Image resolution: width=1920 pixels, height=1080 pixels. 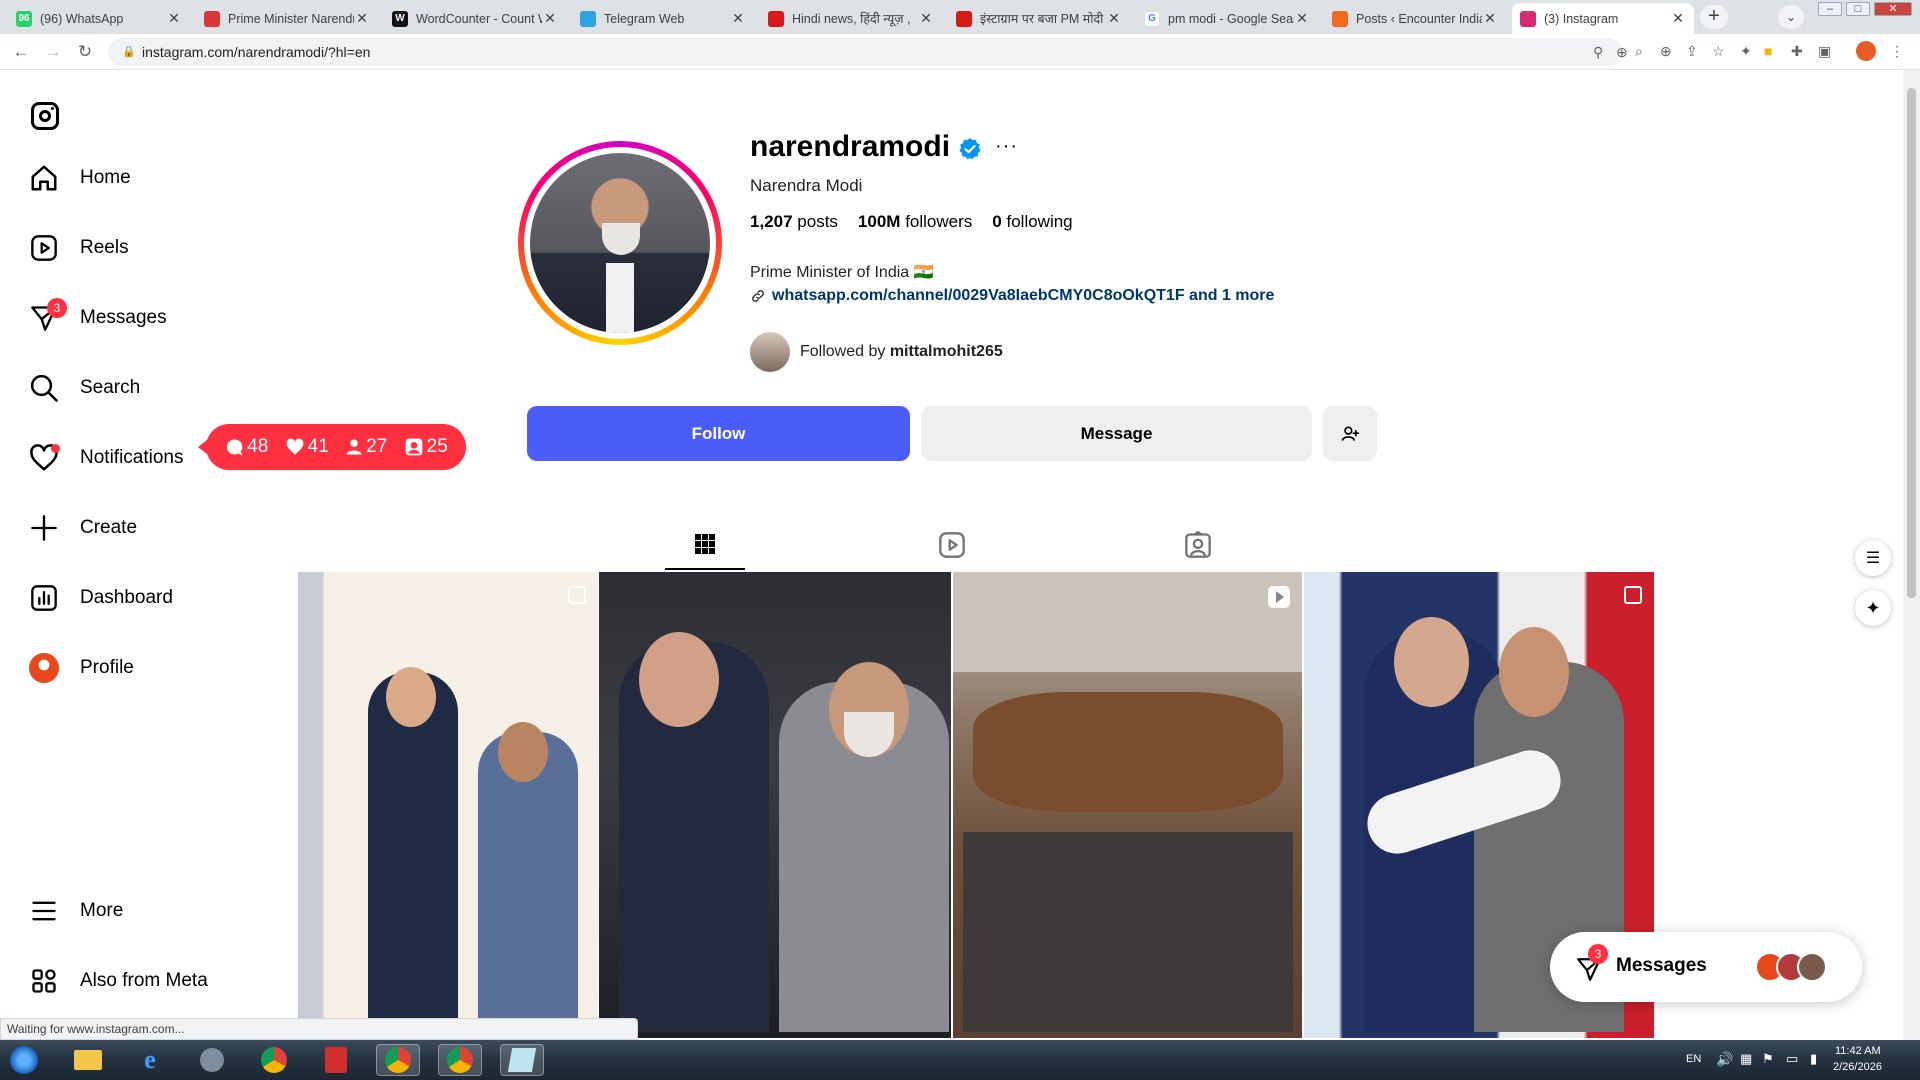 What do you see at coordinates (1598, 954) in the screenshot?
I see `floating-messages-badge: 3` at bounding box center [1598, 954].